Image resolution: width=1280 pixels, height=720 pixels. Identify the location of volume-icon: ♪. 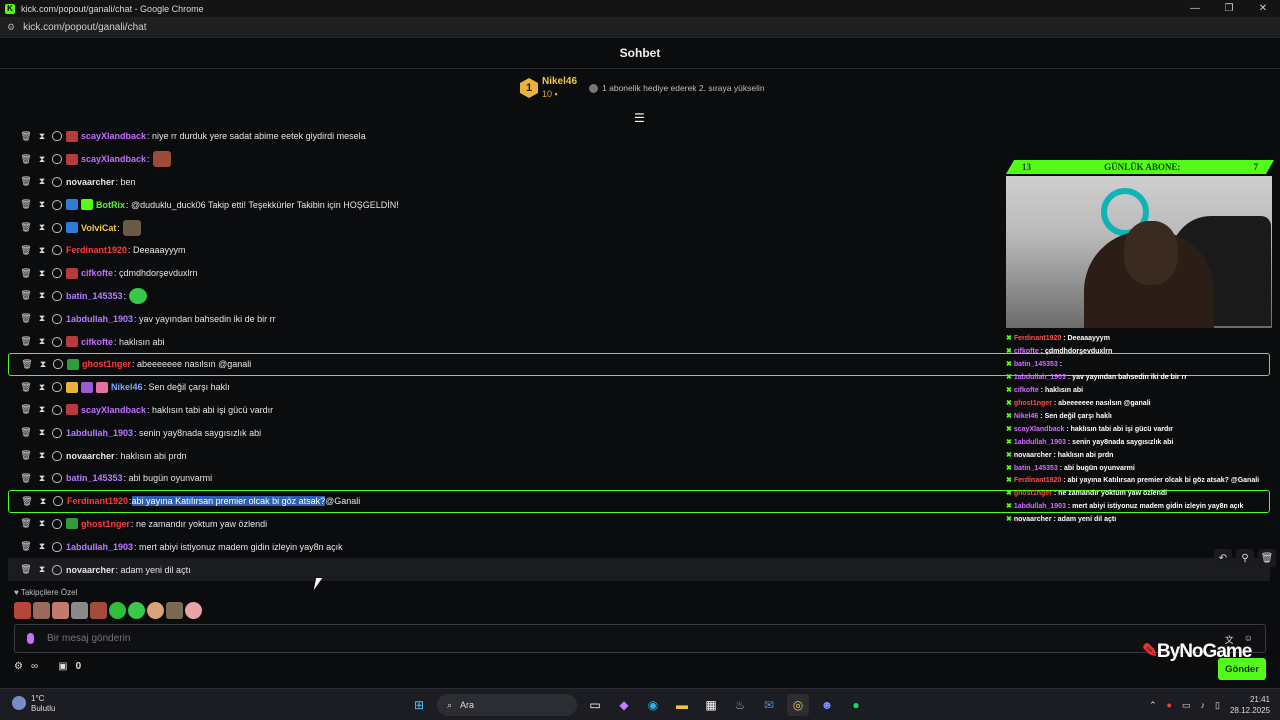
(1203, 705).